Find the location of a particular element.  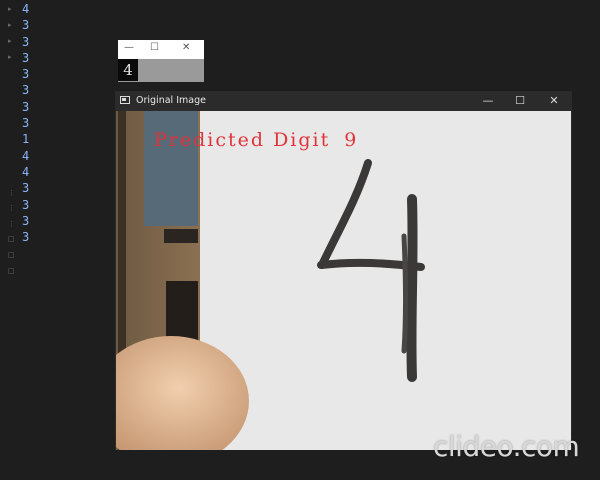

processed-digit-image: 4 is located at coordinates (128, 70).